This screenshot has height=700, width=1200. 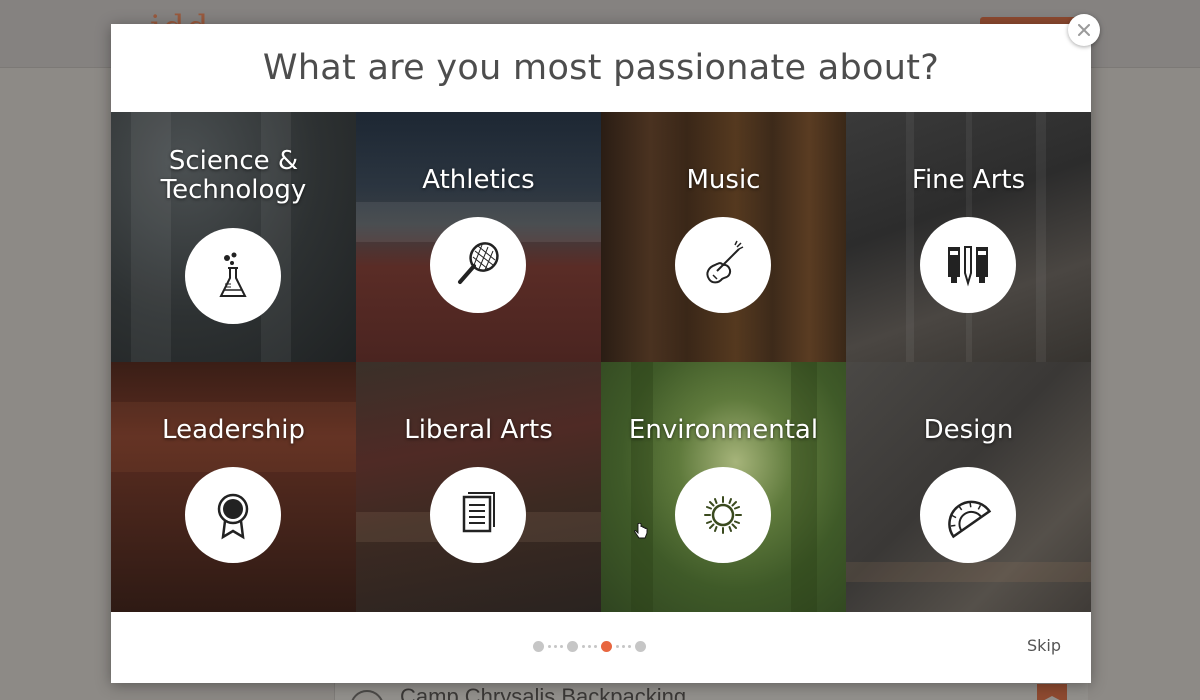 I want to click on tile-label: Leadership, so click(x=233, y=430).